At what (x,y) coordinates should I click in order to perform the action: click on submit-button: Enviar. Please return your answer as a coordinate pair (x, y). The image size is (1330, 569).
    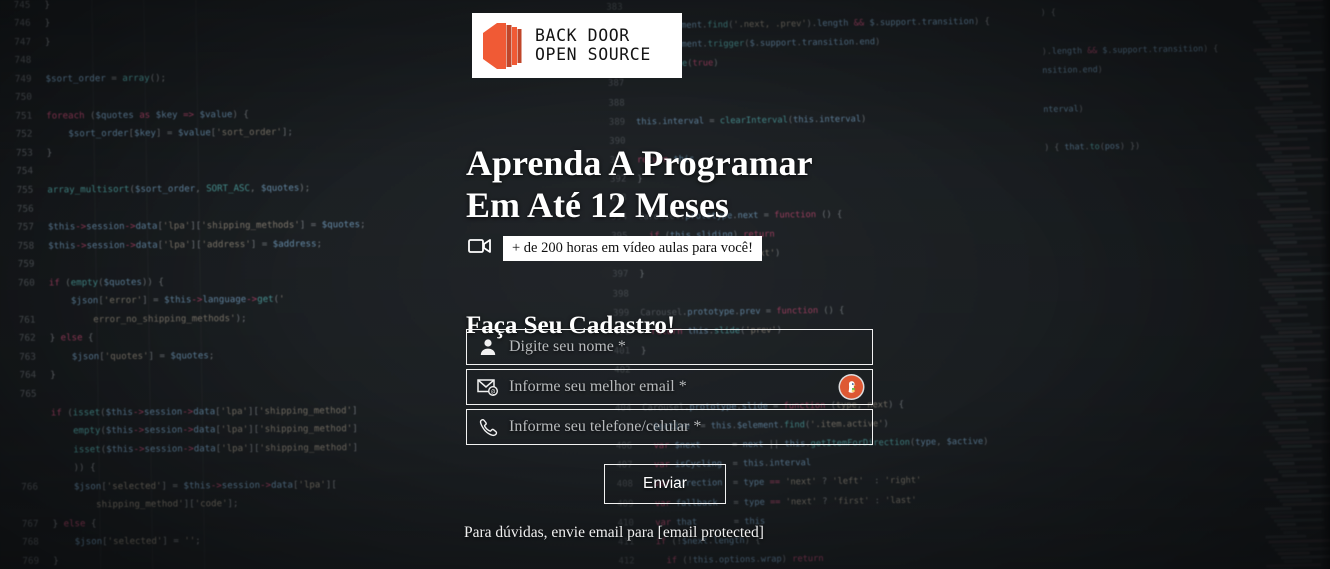
    Looking at the image, I should click on (665, 484).